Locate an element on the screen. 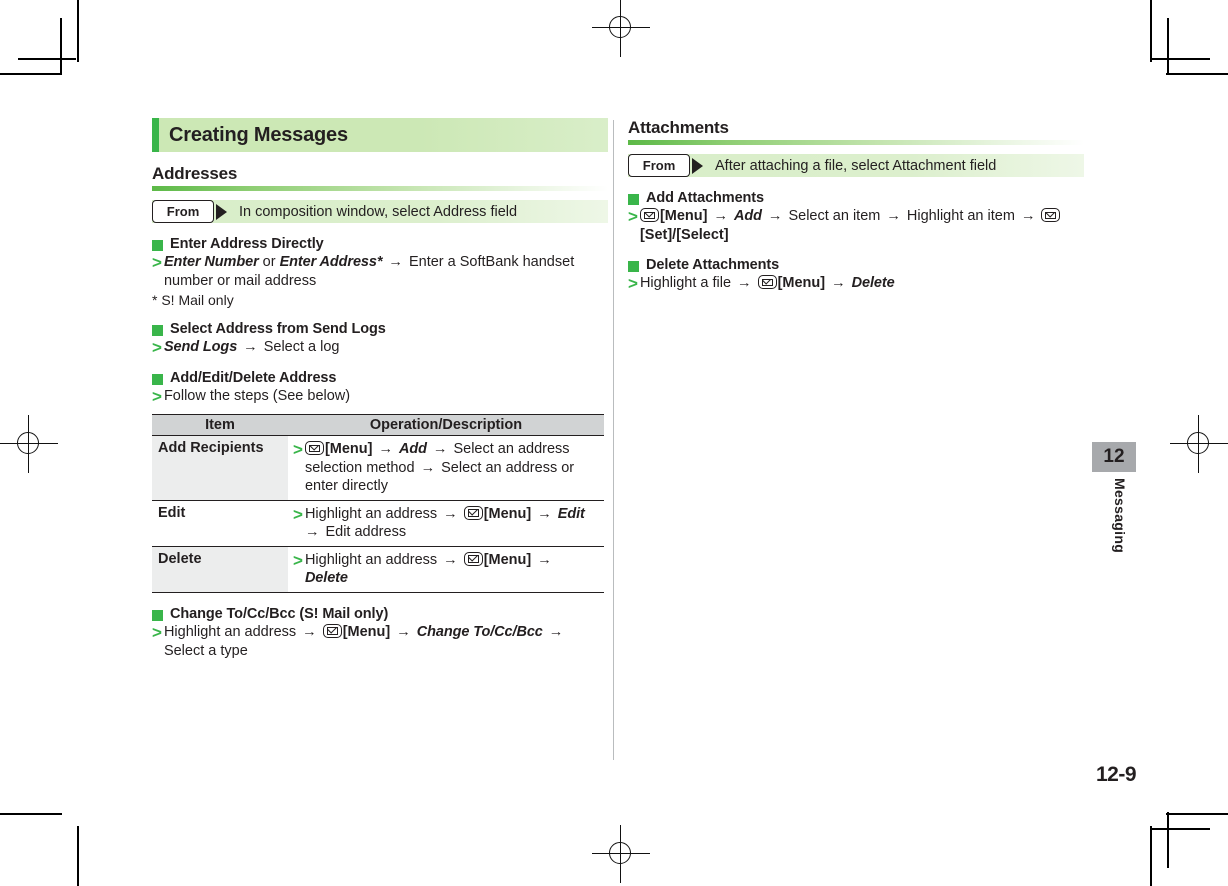 This screenshot has height=886, width=1228. crop-mark-top-right-h is located at coordinates (1197, 74).